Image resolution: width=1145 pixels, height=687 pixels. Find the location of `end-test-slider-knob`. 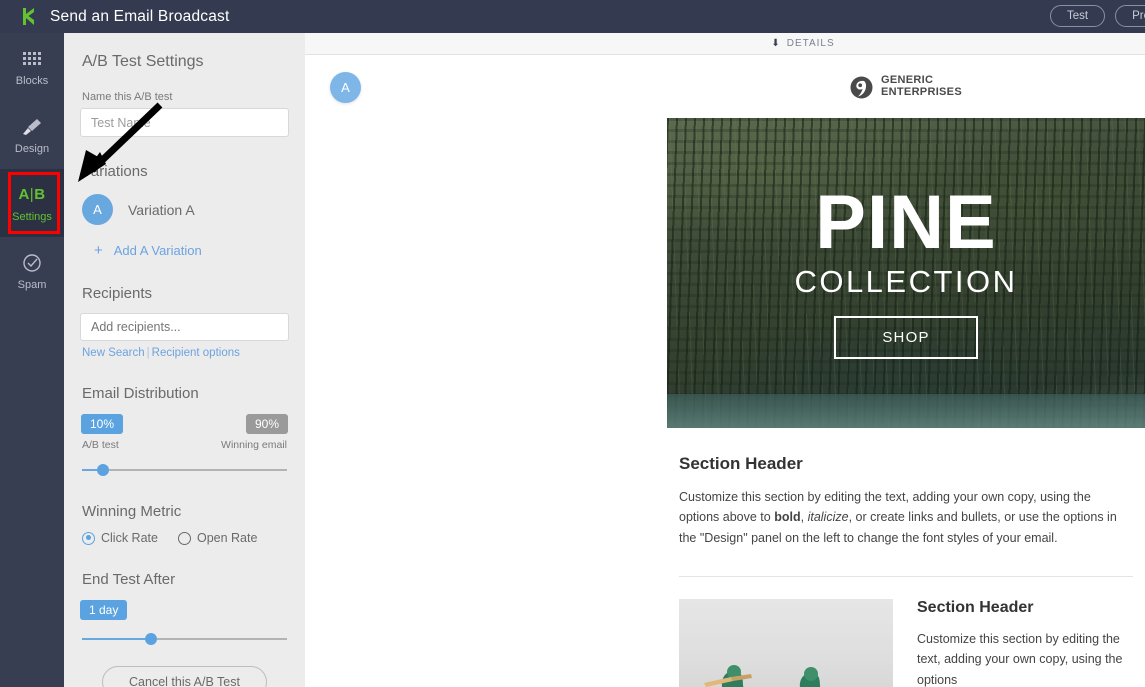

end-test-slider-knob is located at coordinates (151, 639).